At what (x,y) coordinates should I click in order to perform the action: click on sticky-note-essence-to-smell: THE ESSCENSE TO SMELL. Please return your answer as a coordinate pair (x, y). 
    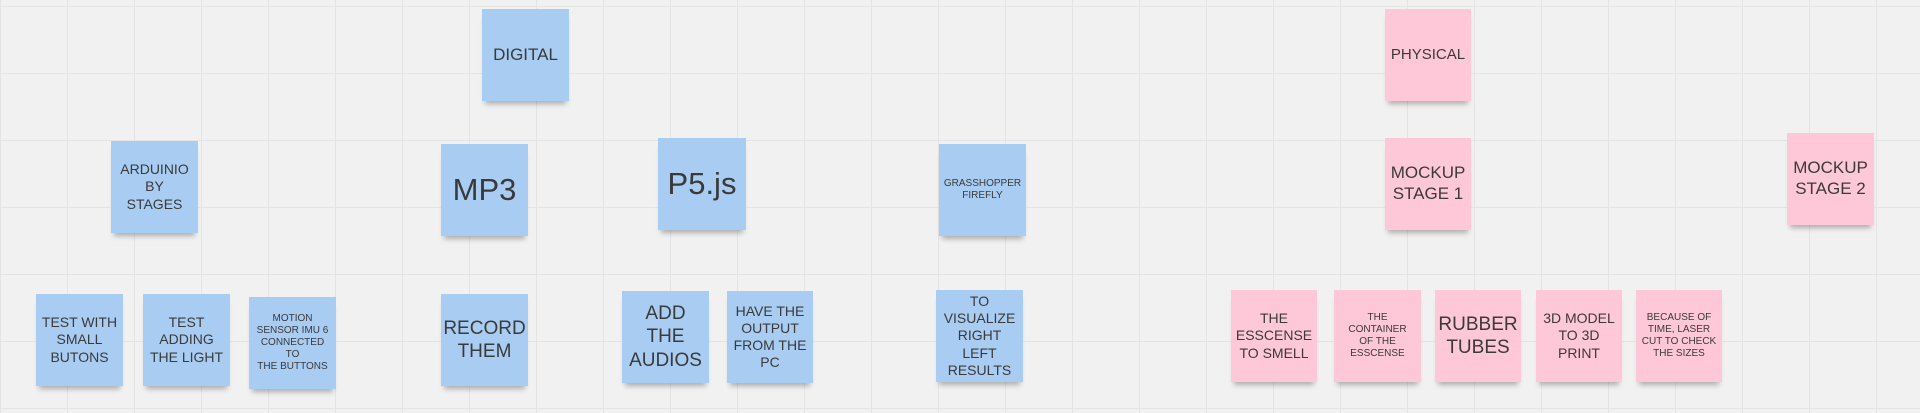
    Looking at the image, I should click on (1274, 336).